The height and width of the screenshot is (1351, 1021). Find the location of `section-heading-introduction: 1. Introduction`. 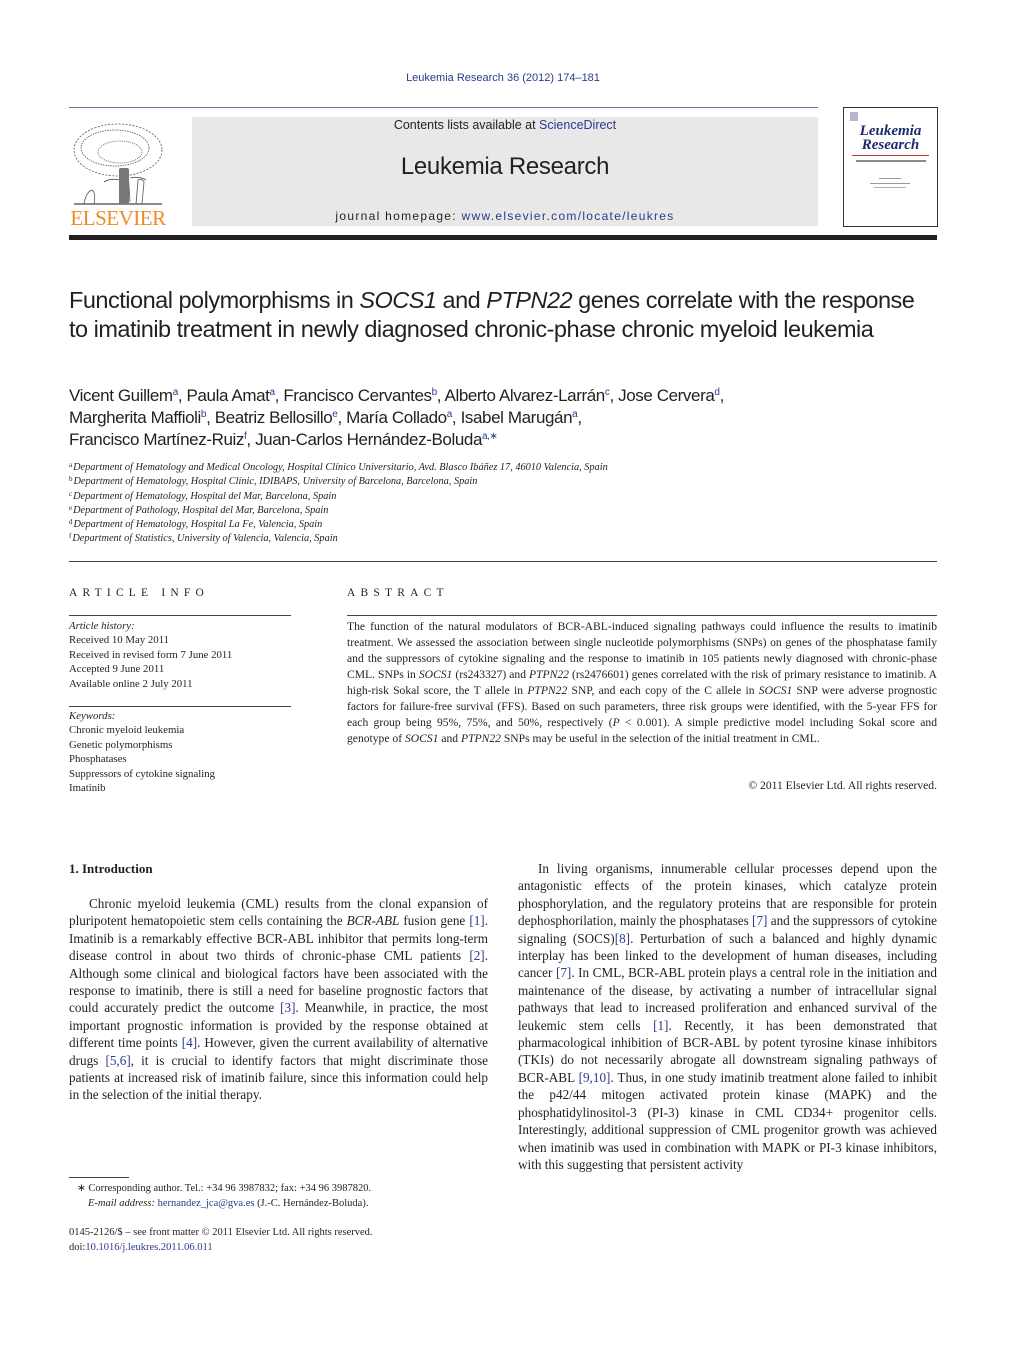

section-heading-introduction: 1. Introduction is located at coordinates (111, 868).